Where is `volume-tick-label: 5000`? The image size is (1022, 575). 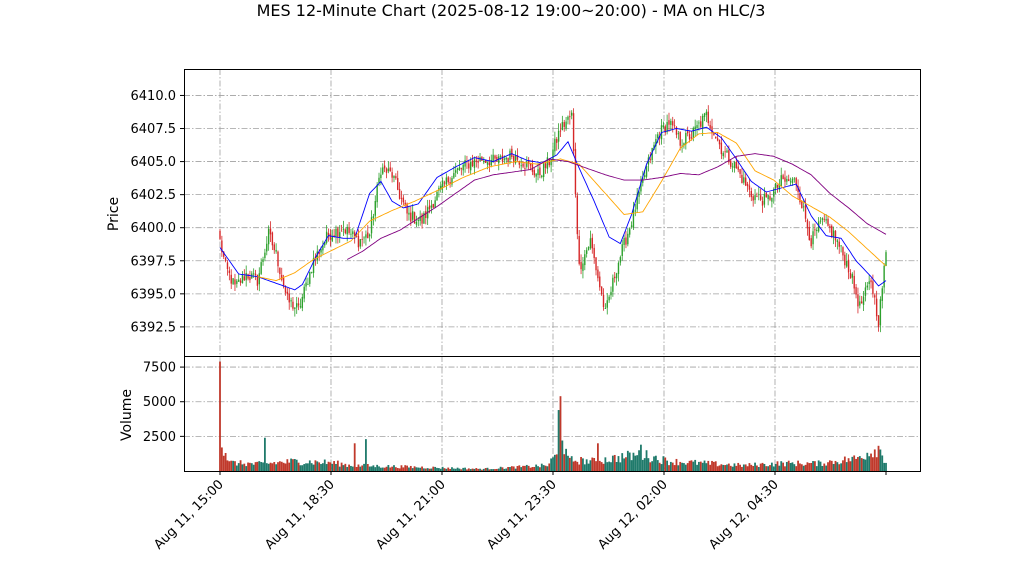
volume-tick-label: 5000 is located at coordinates (159, 402).